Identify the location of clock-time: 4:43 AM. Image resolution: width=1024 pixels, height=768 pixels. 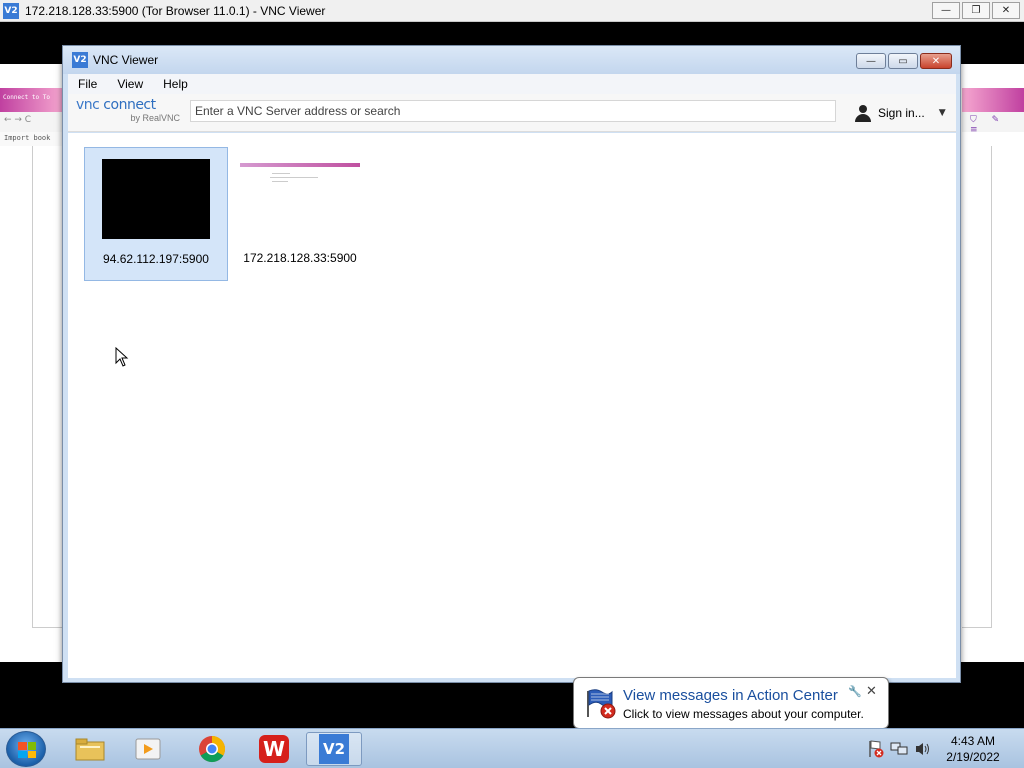
(973, 741).